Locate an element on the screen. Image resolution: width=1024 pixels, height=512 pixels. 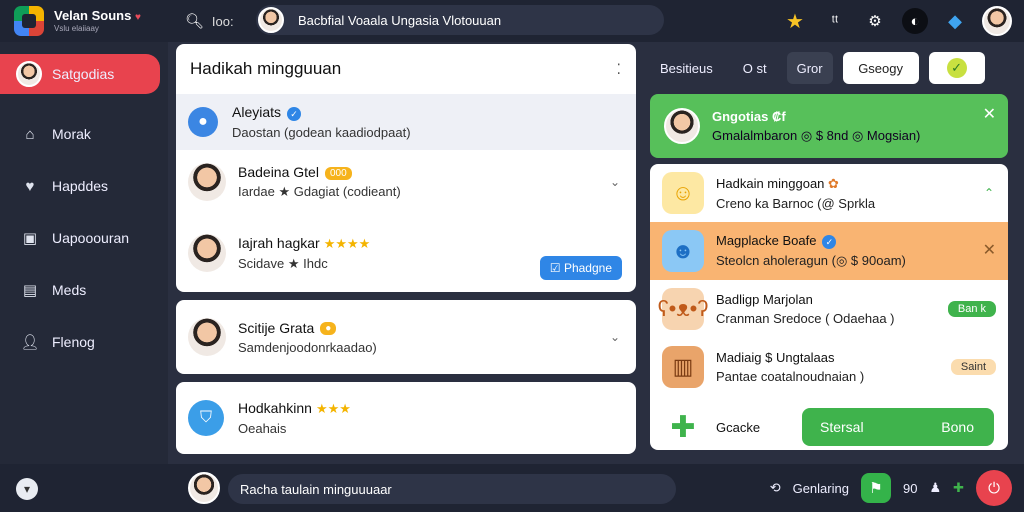
action-label: Phadgne is located at coordinates (587, 268).